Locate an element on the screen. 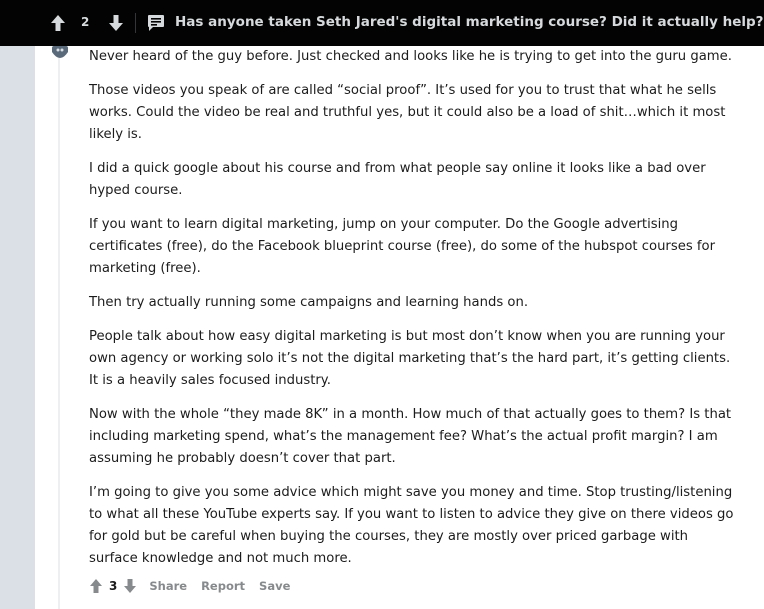 The width and height of the screenshot is (764, 609). vote-controls: 2 is located at coordinates (70, 23).